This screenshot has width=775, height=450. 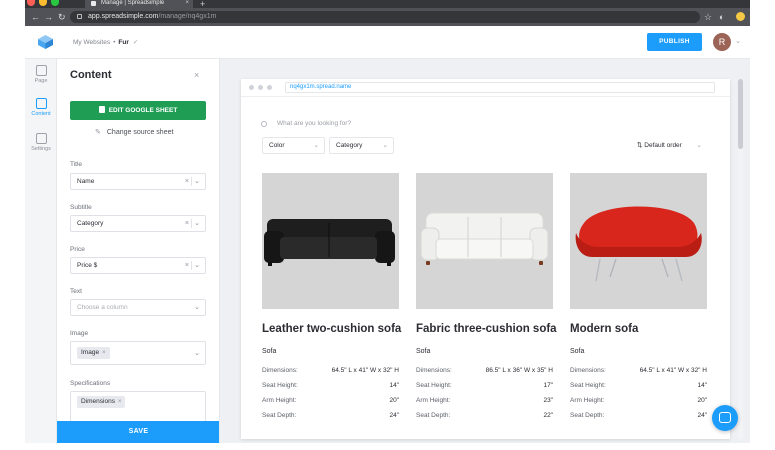 I want to click on tab-close-icon: ×, so click(x=187, y=3).